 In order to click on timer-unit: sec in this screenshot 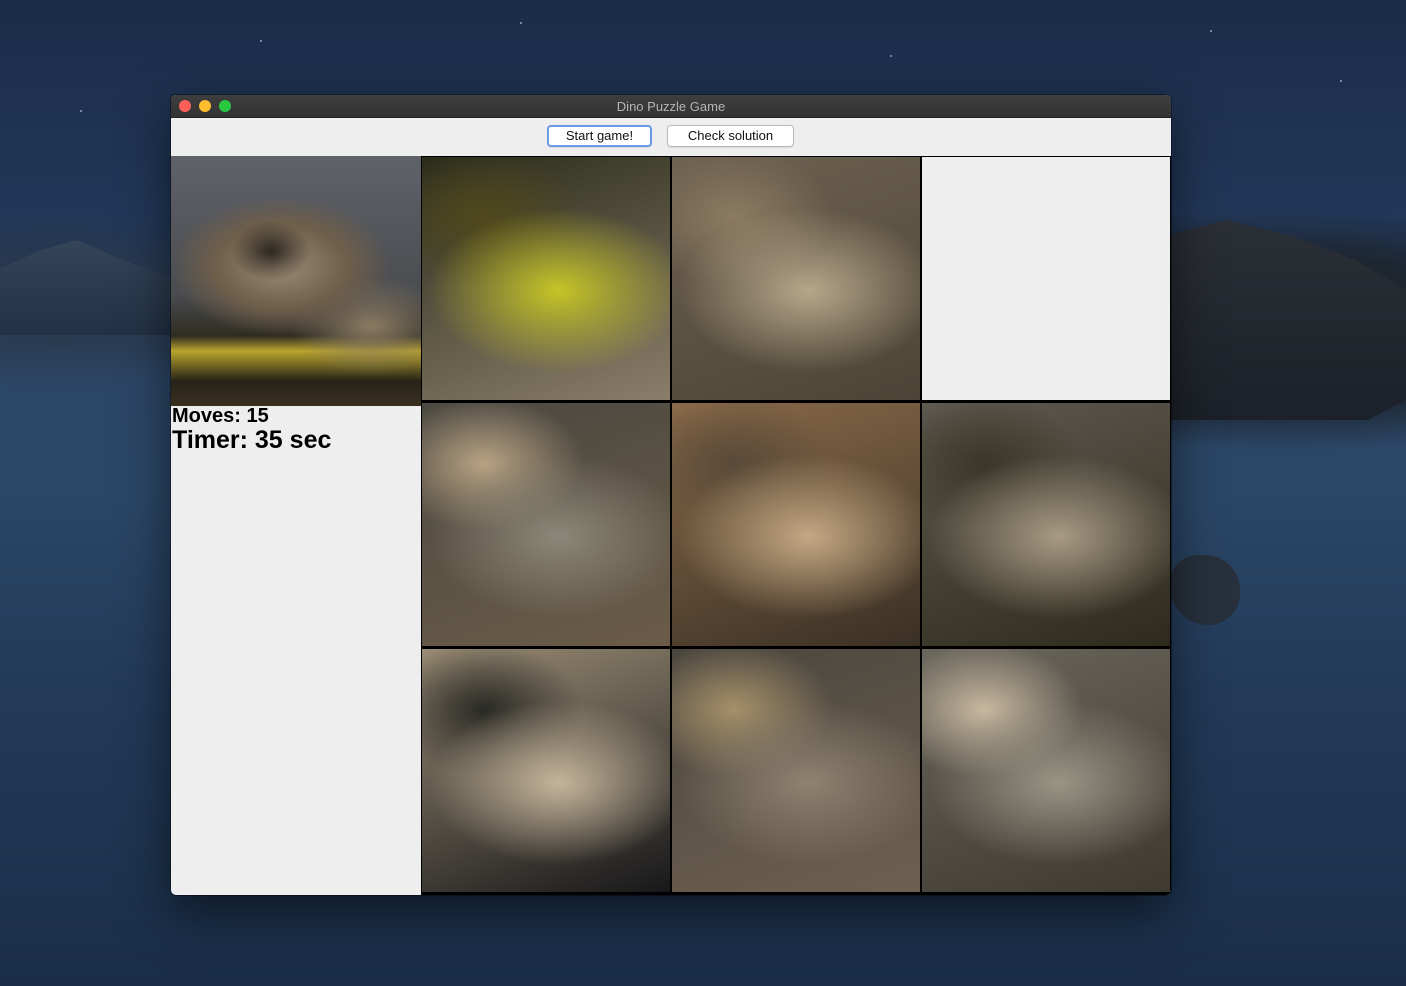, I will do `click(310, 440)`.